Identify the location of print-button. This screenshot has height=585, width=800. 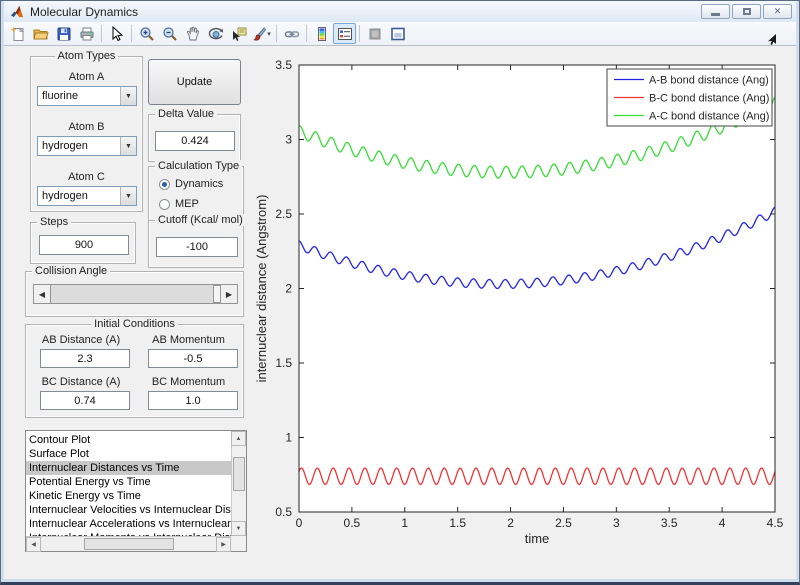
(86, 33).